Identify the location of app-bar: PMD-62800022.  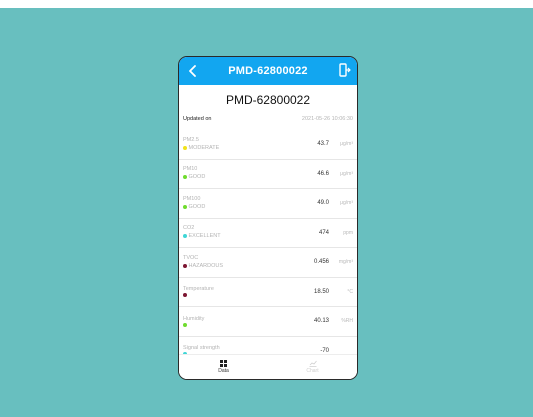
(268, 71).